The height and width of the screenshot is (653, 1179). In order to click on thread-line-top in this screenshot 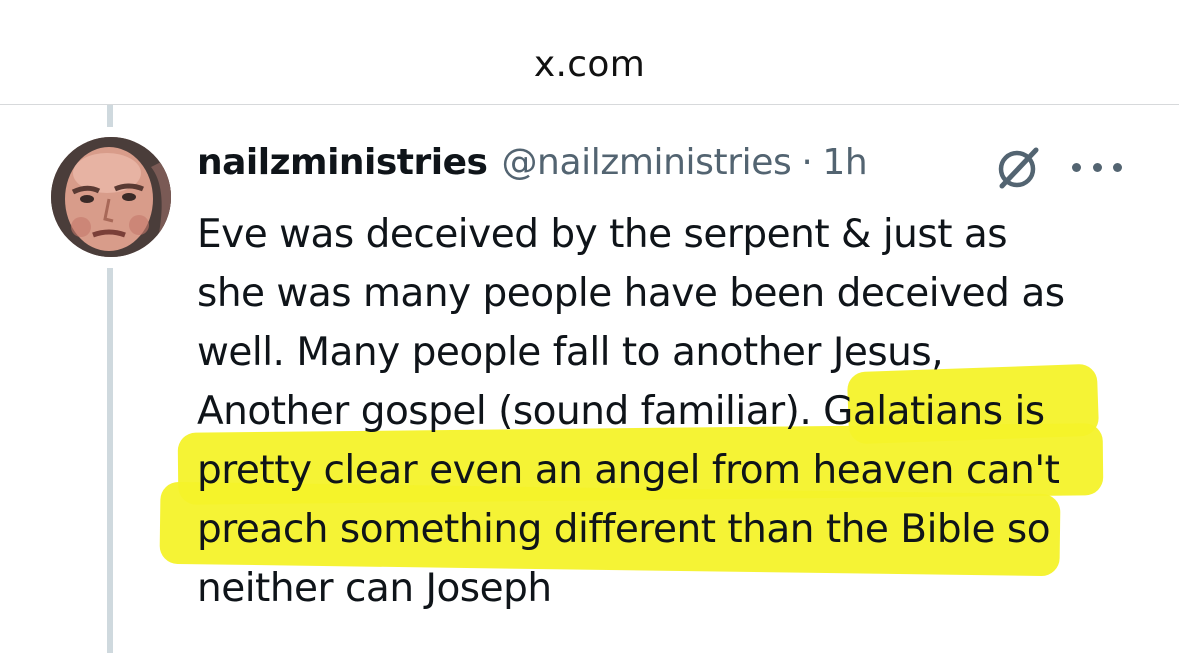, I will do `click(110, 116)`.